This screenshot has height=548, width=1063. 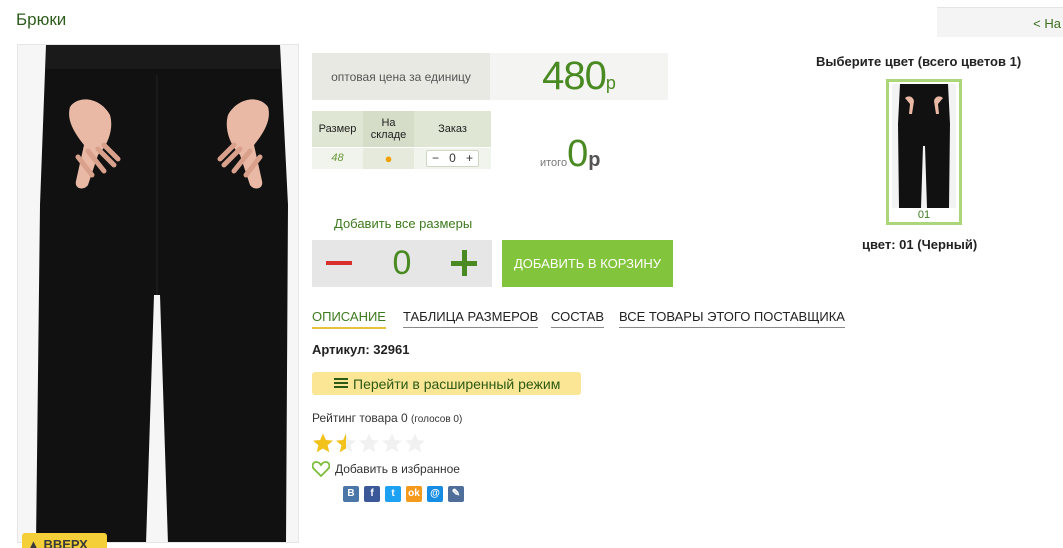 I want to click on mailru-icon: @, so click(x=435, y=494).